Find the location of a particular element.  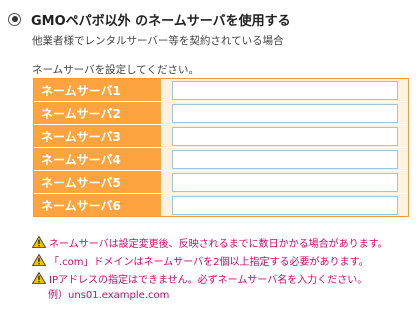

nameserver-label: ネームサーバ1 is located at coordinates (98, 90).